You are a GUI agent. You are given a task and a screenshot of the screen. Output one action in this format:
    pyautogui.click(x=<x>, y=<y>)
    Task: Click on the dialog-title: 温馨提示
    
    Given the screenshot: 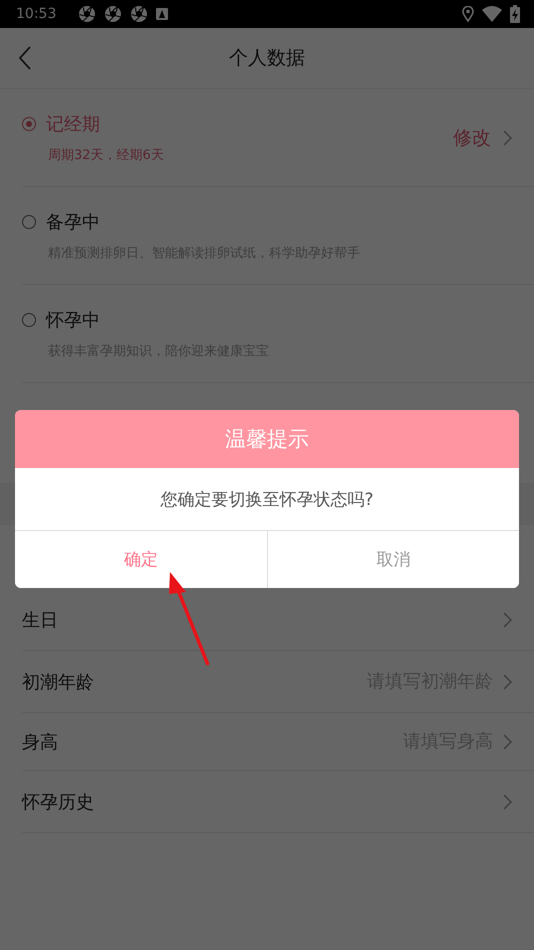 What is the action you would take?
    pyautogui.click(x=267, y=439)
    